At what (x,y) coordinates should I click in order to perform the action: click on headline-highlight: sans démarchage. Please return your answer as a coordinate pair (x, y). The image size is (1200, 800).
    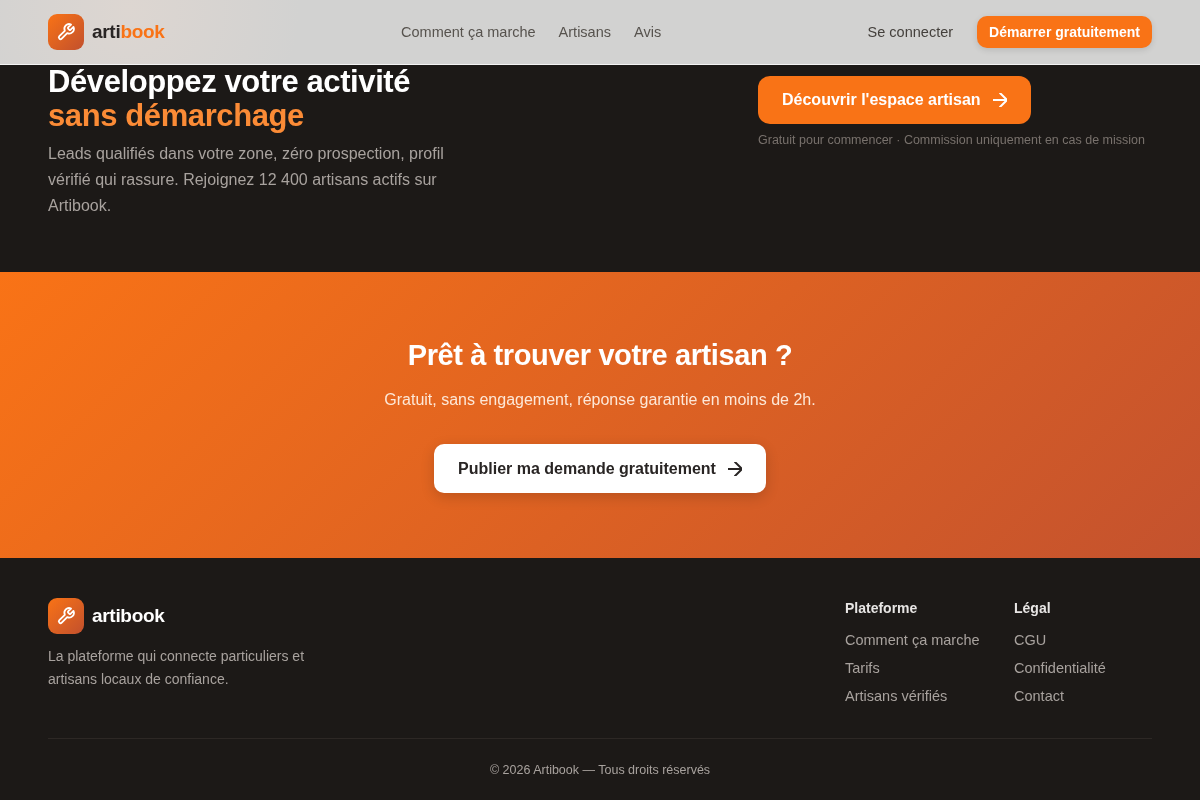
    Looking at the image, I should click on (176, 116).